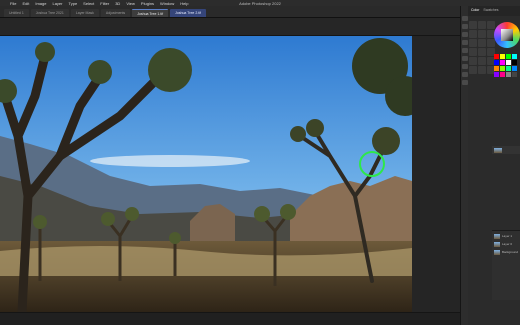 The height and width of the screenshot is (325, 520). What do you see at coordinates (57, 3) in the screenshot?
I see `menu-item-layer: Layer` at bounding box center [57, 3].